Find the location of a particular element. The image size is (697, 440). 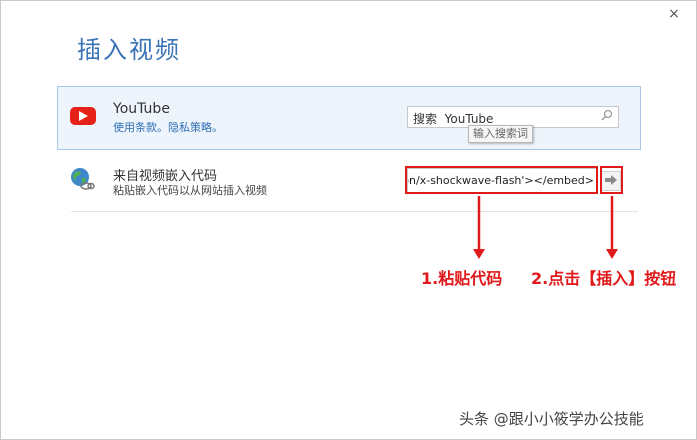

annotation-step2: 2.点击【插入】按钮 is located at coordinates (604, 278).